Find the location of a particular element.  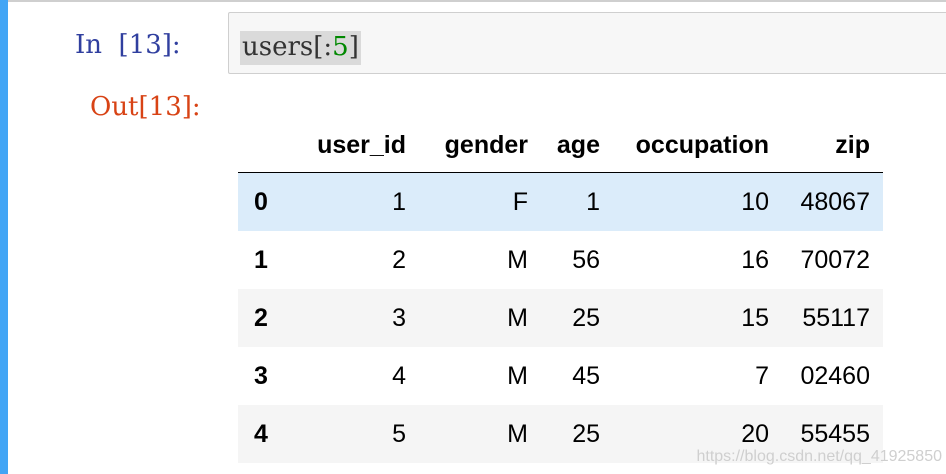

column-header-age: age is located at coordinates (564, 145).